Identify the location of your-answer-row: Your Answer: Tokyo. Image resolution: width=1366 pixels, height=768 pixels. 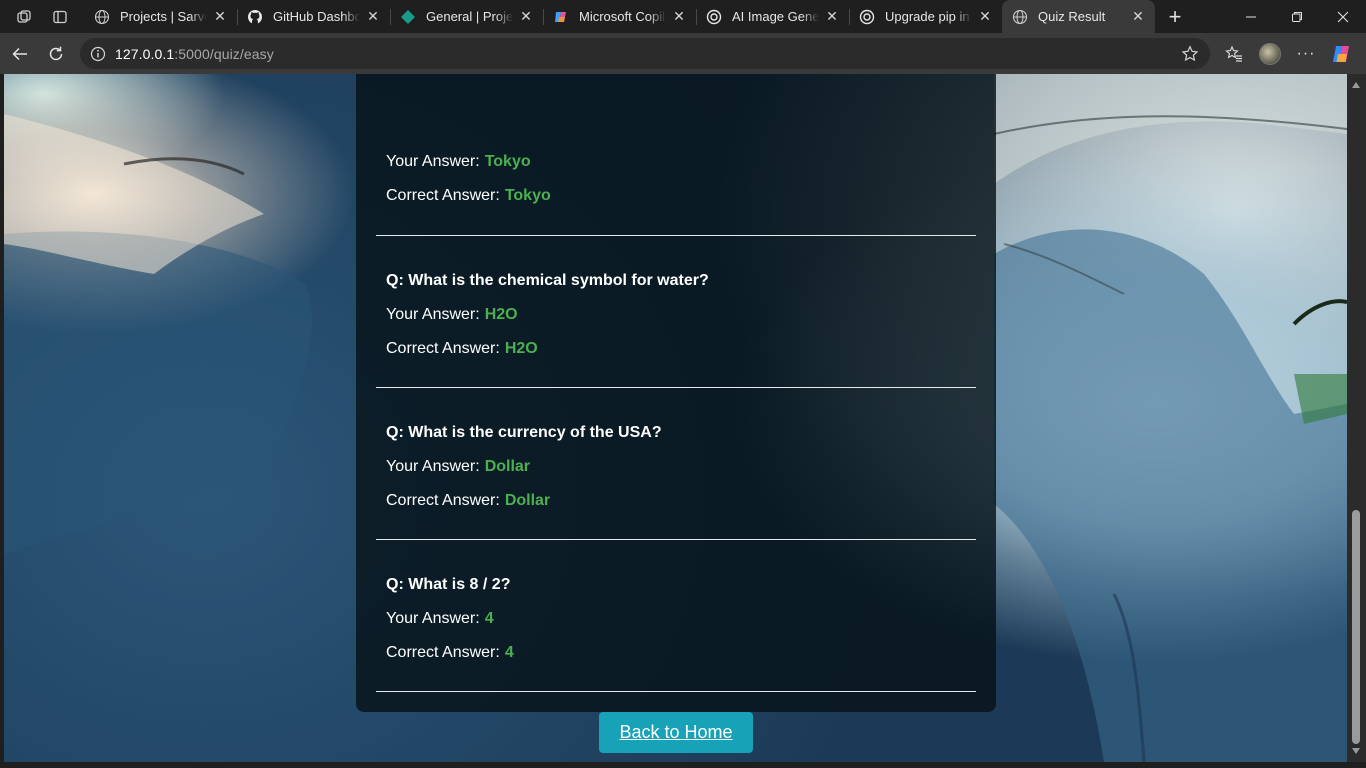
(676, 163).